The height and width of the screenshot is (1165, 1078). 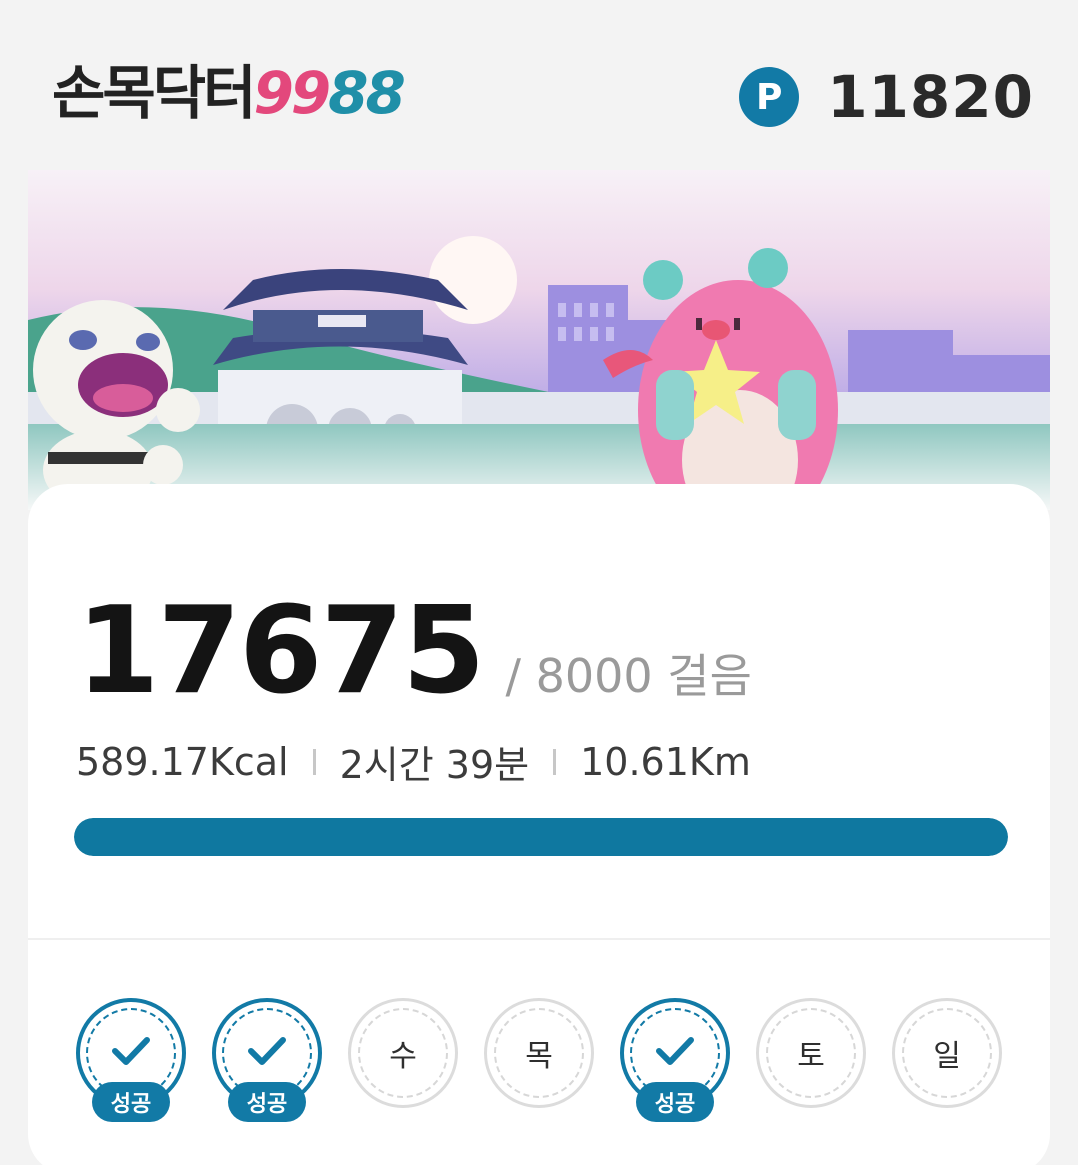 I want to click on weekly-tracker: 성공 성공 수 목성공 토 일, so click(x=541, y=1063).